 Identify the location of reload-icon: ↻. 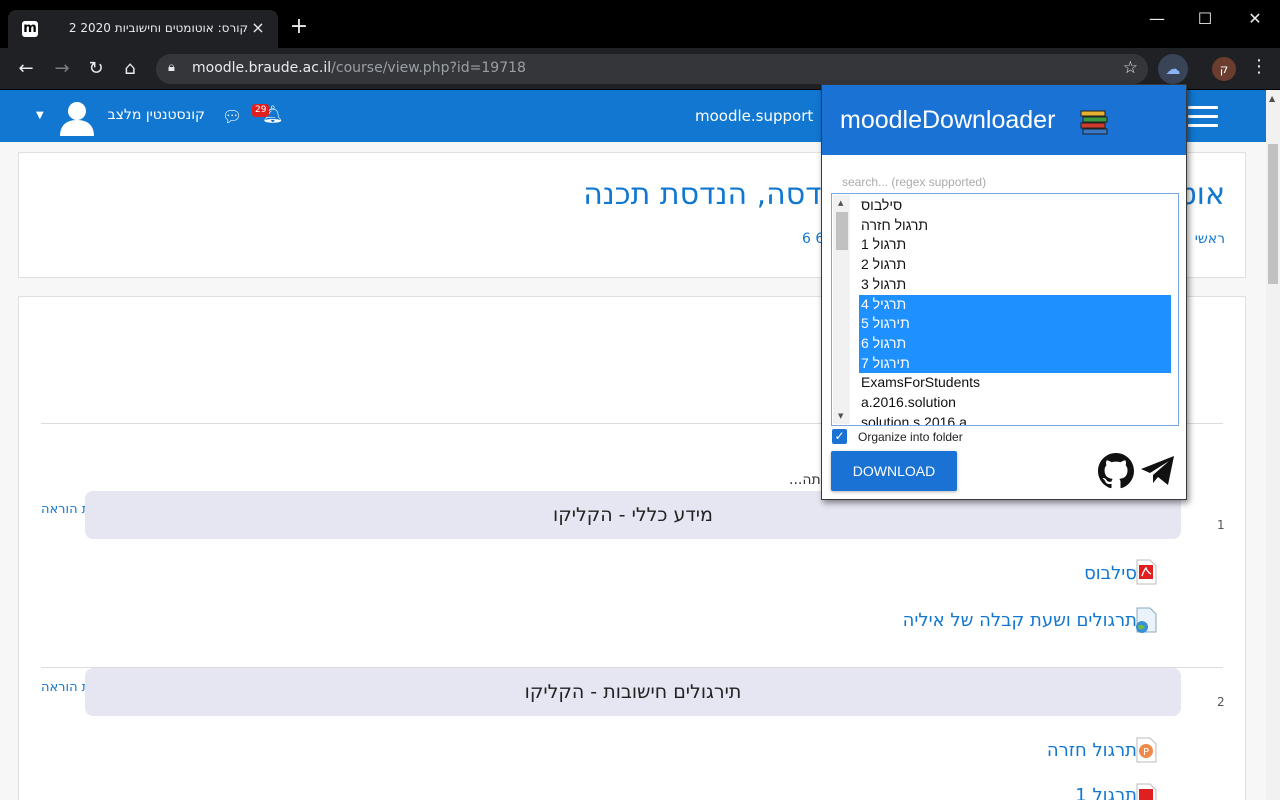
(96, 69).